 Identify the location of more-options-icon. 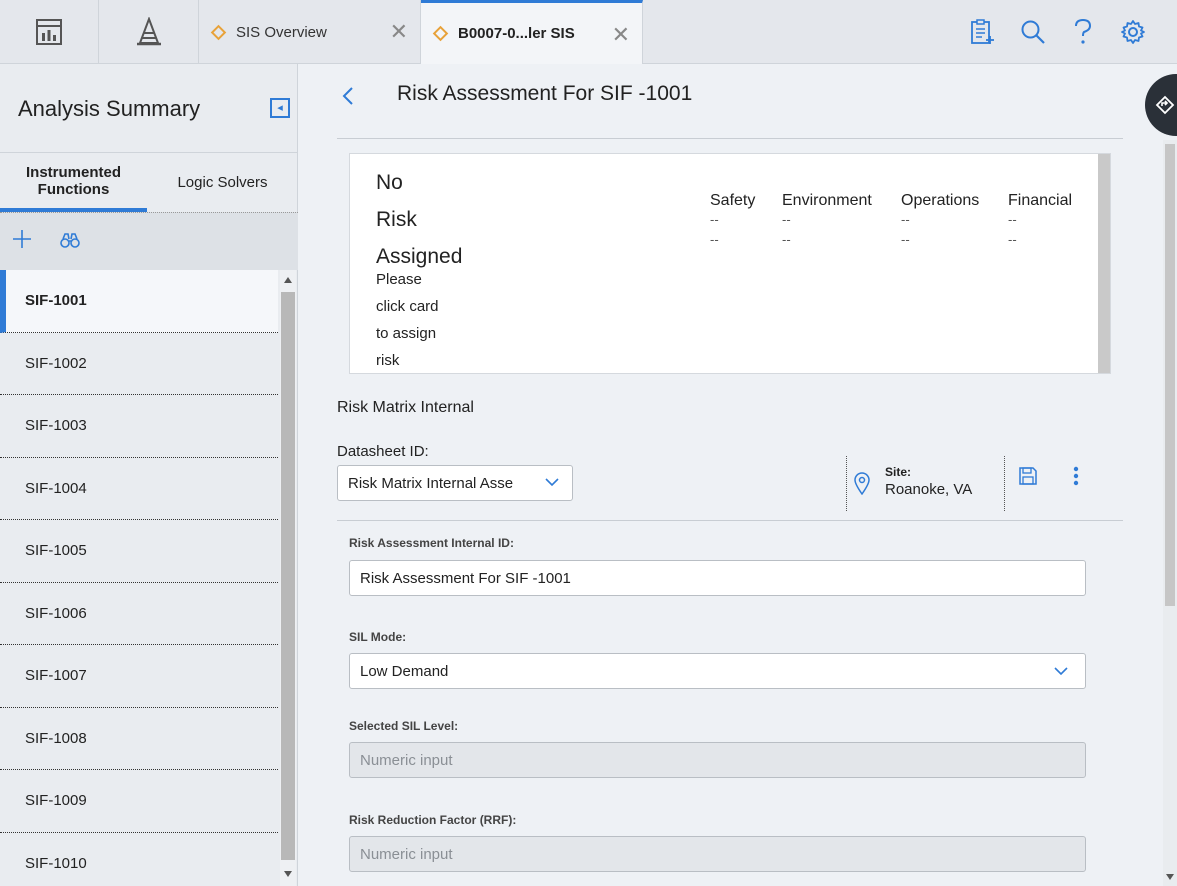
(1076, 476).